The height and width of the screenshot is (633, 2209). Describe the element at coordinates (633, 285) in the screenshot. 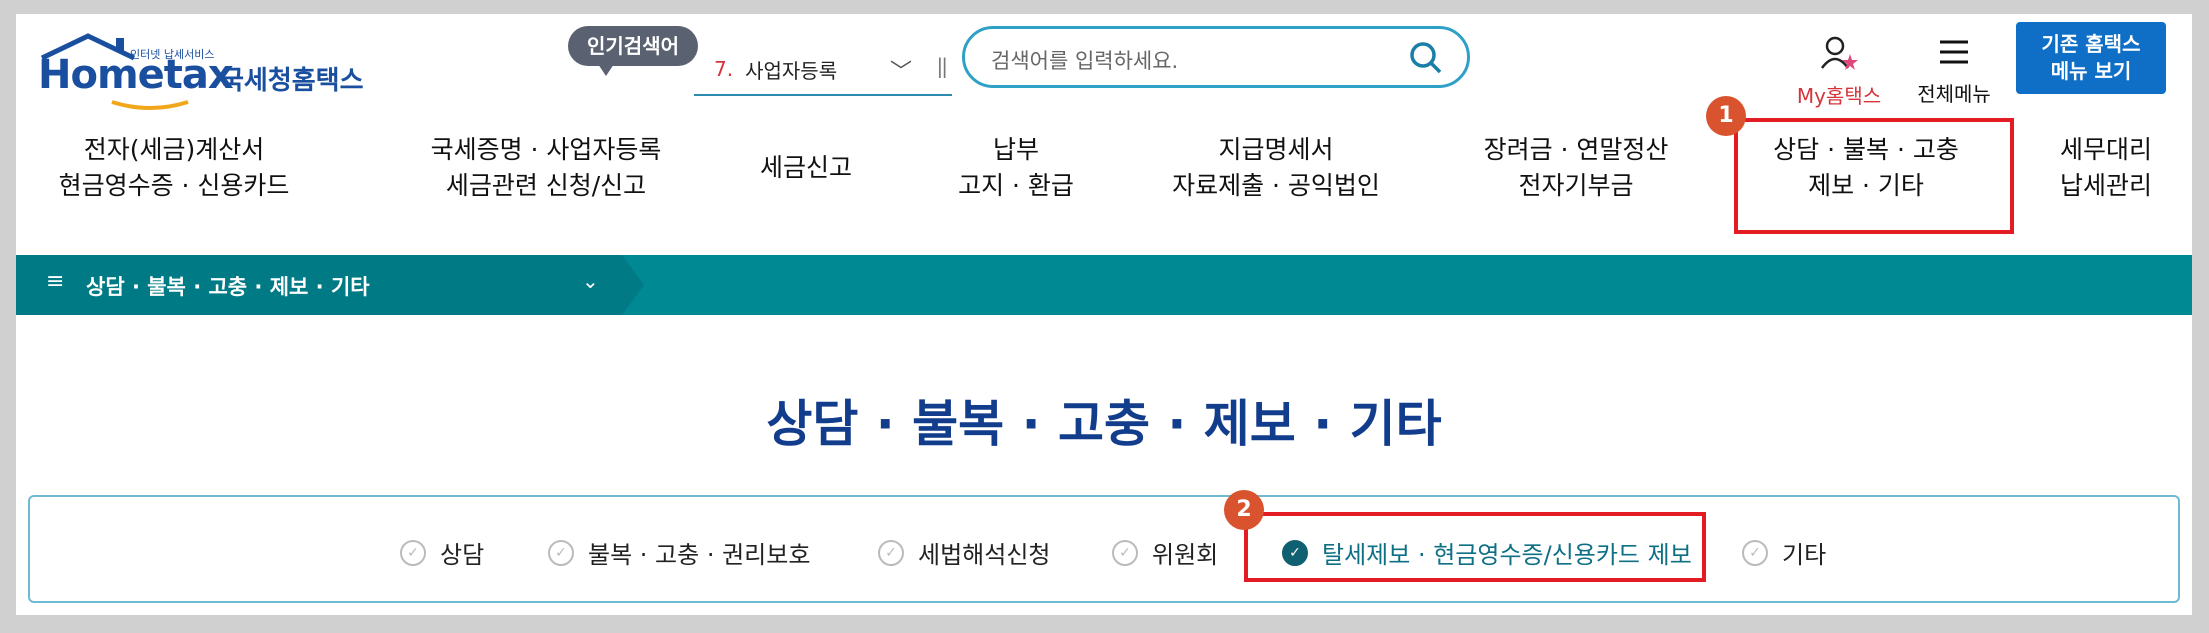

I see `breadcrumb-arrow` at that location.